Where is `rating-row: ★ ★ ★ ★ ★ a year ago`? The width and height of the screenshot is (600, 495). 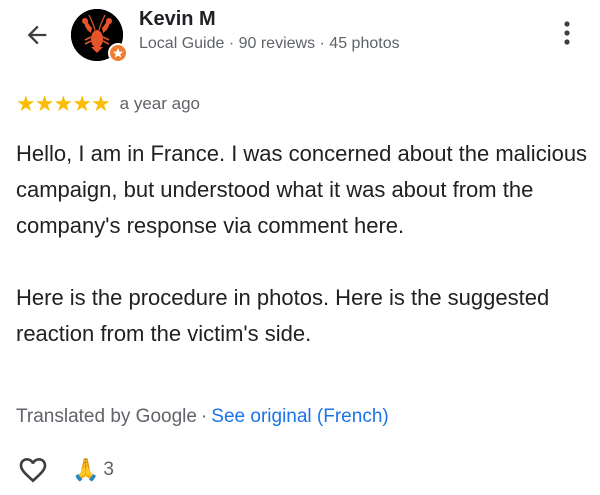
rating-row: ★ ★ ★ ★ ★ a year ago is located at coordinates (108, 104).